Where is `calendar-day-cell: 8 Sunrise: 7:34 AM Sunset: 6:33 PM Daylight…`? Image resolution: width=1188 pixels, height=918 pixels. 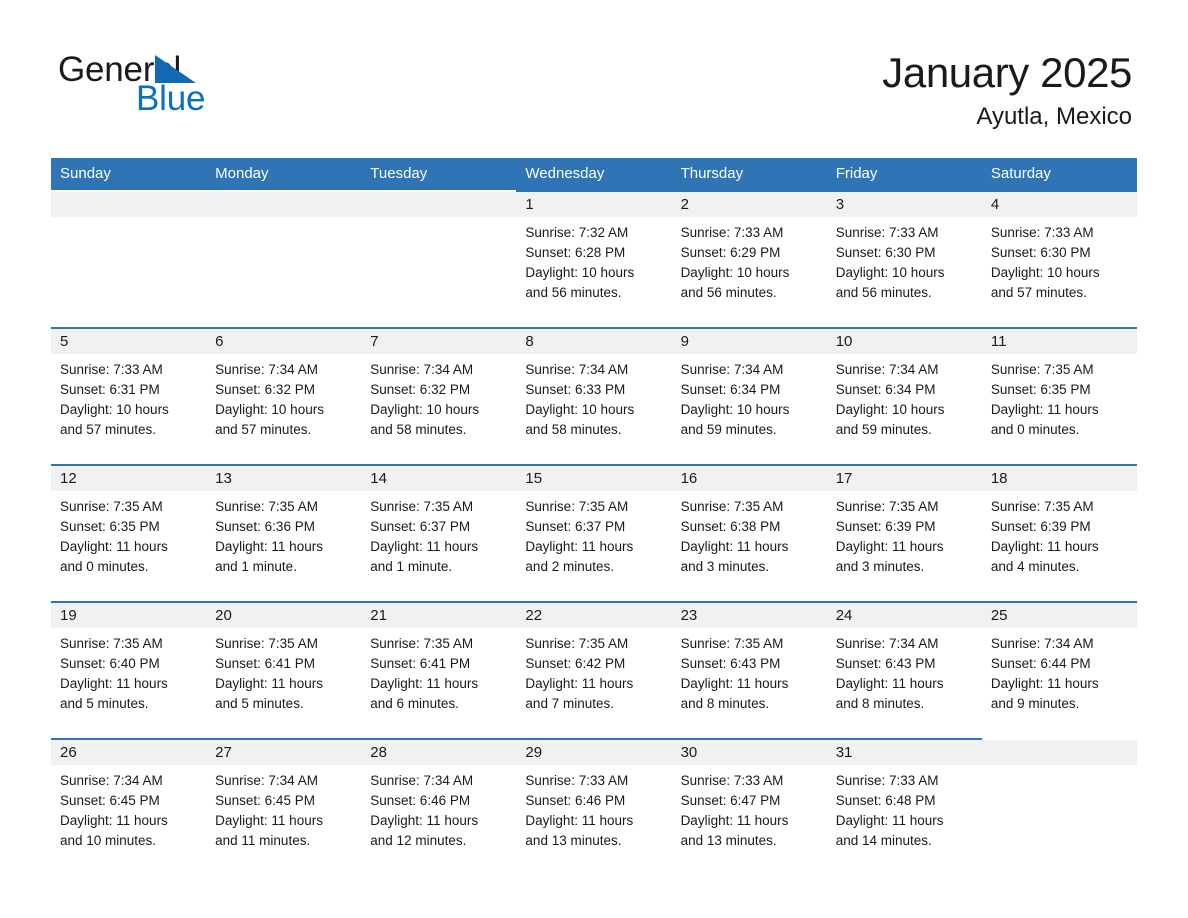
calendar-day-cell: 8 Sunrise: 7:34 AM Sunset: 6:33 PM Daylight… is located at coordinates (594, 396).